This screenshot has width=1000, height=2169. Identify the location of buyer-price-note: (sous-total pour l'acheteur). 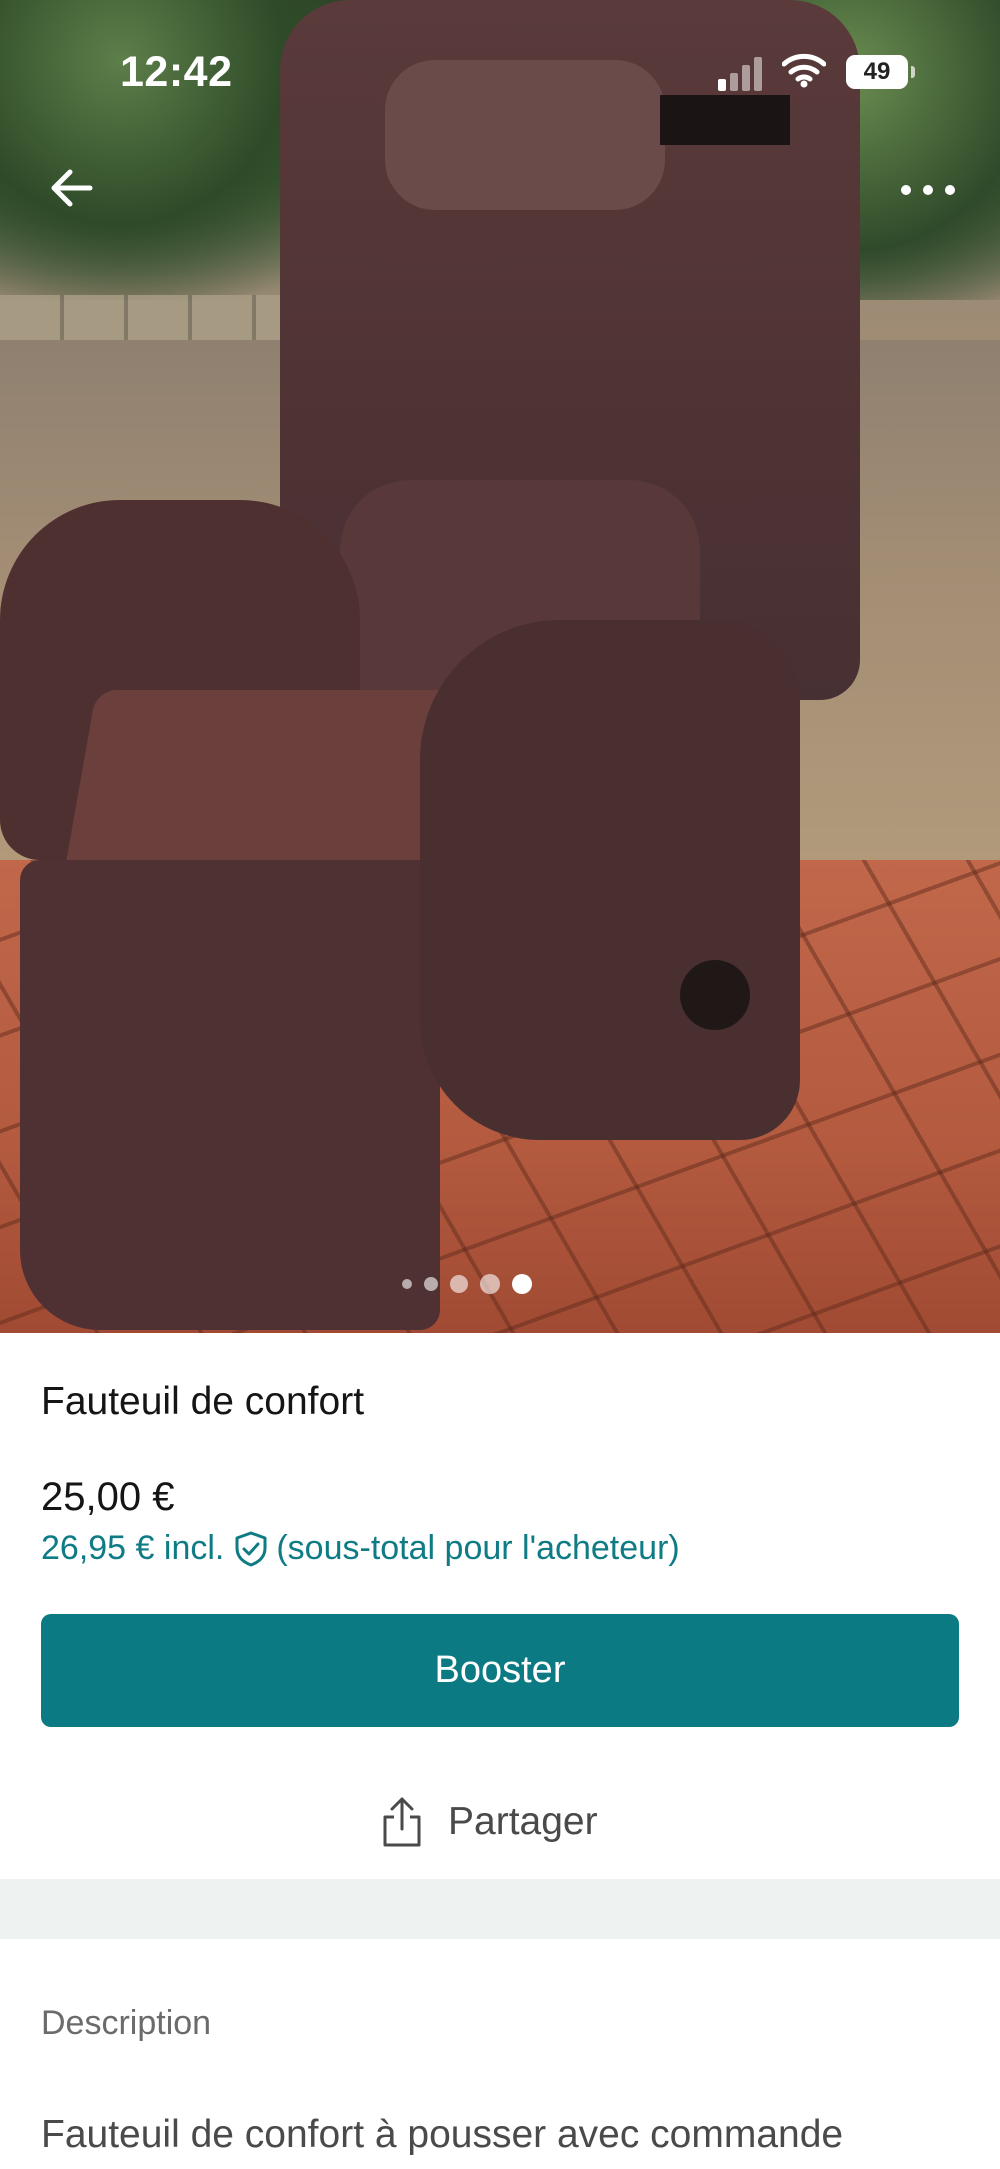
(478, 1548).